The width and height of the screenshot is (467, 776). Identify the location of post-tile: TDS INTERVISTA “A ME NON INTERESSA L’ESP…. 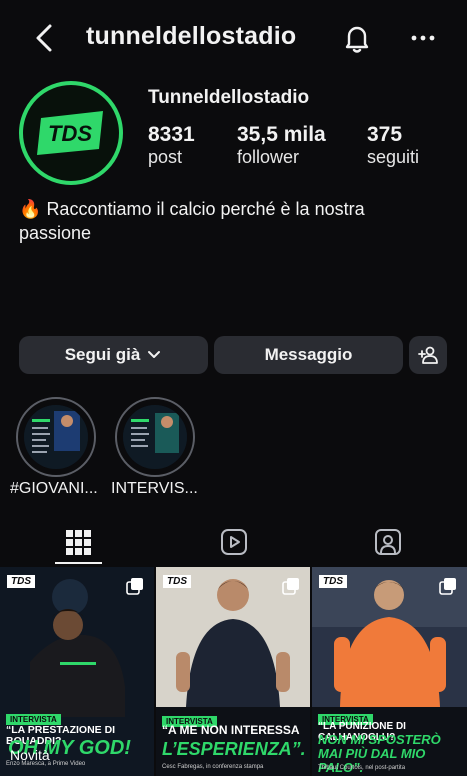
(233, 671).